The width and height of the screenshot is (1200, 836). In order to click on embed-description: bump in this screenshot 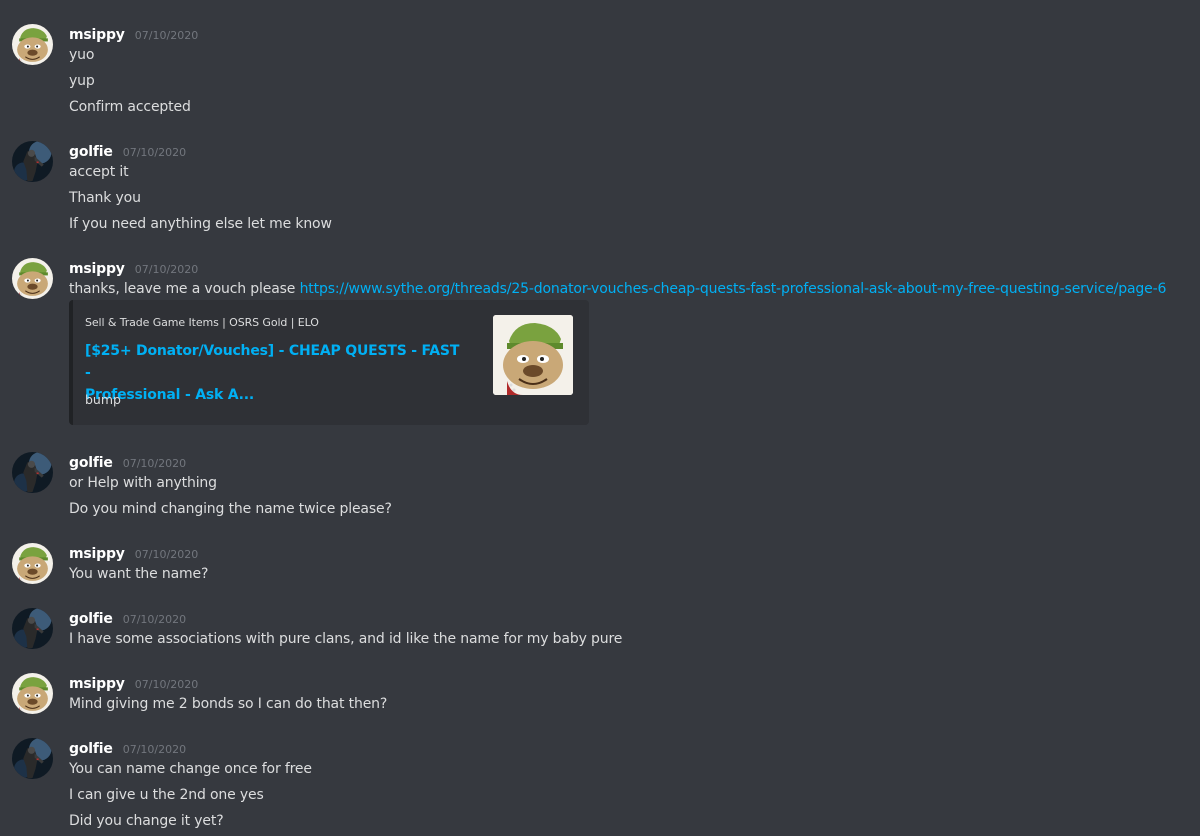, I will do `click(103, 399)`.